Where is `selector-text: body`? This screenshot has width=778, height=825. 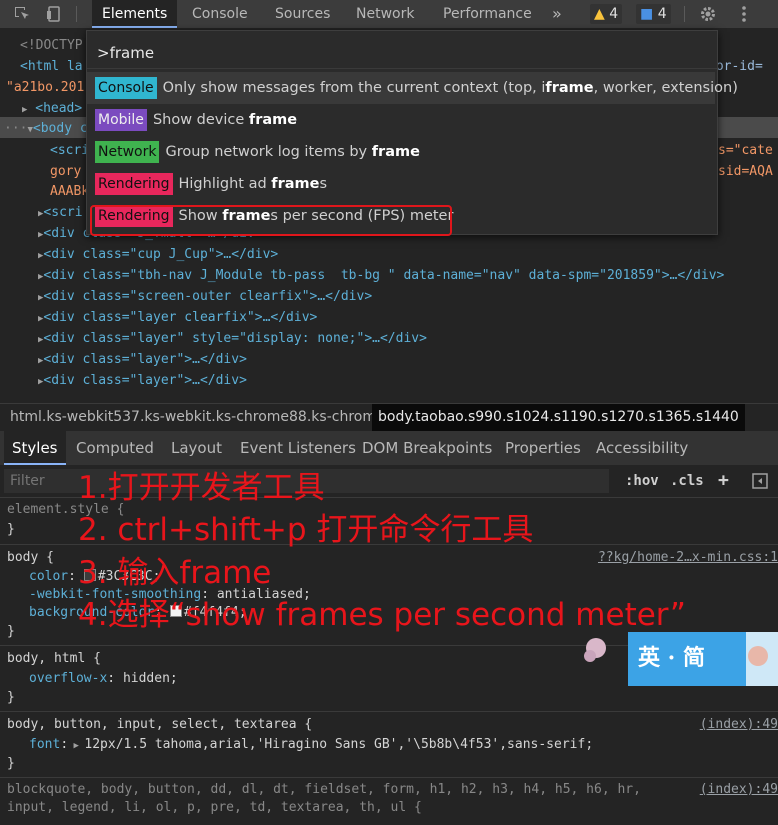
selector-text: body is located at coordinates (23, 557).